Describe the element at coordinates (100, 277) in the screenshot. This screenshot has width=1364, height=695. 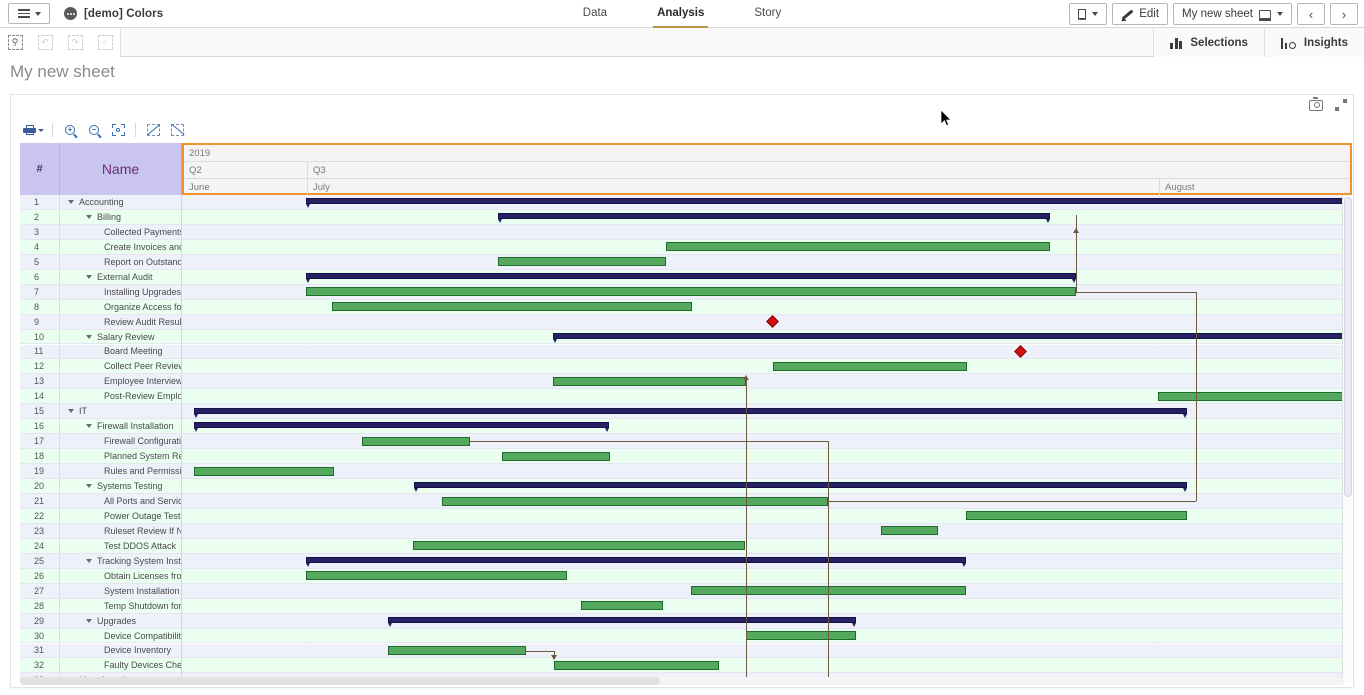
I see `task-row: 6 External Audit` at that location.